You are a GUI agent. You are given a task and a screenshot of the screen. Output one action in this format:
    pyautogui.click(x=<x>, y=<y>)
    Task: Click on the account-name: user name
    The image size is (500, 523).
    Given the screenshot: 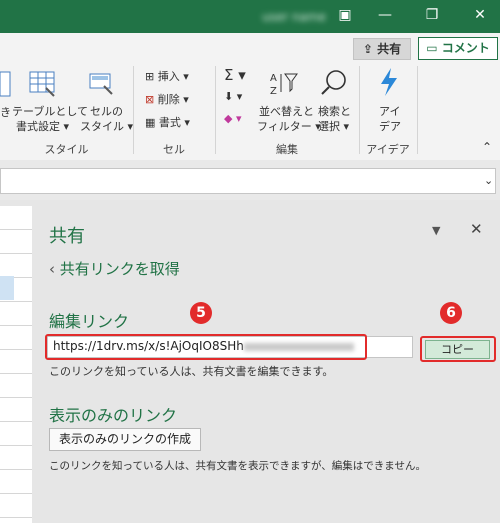 What is the action you would take?
    pyautogui.click(x=294, y=17)
    